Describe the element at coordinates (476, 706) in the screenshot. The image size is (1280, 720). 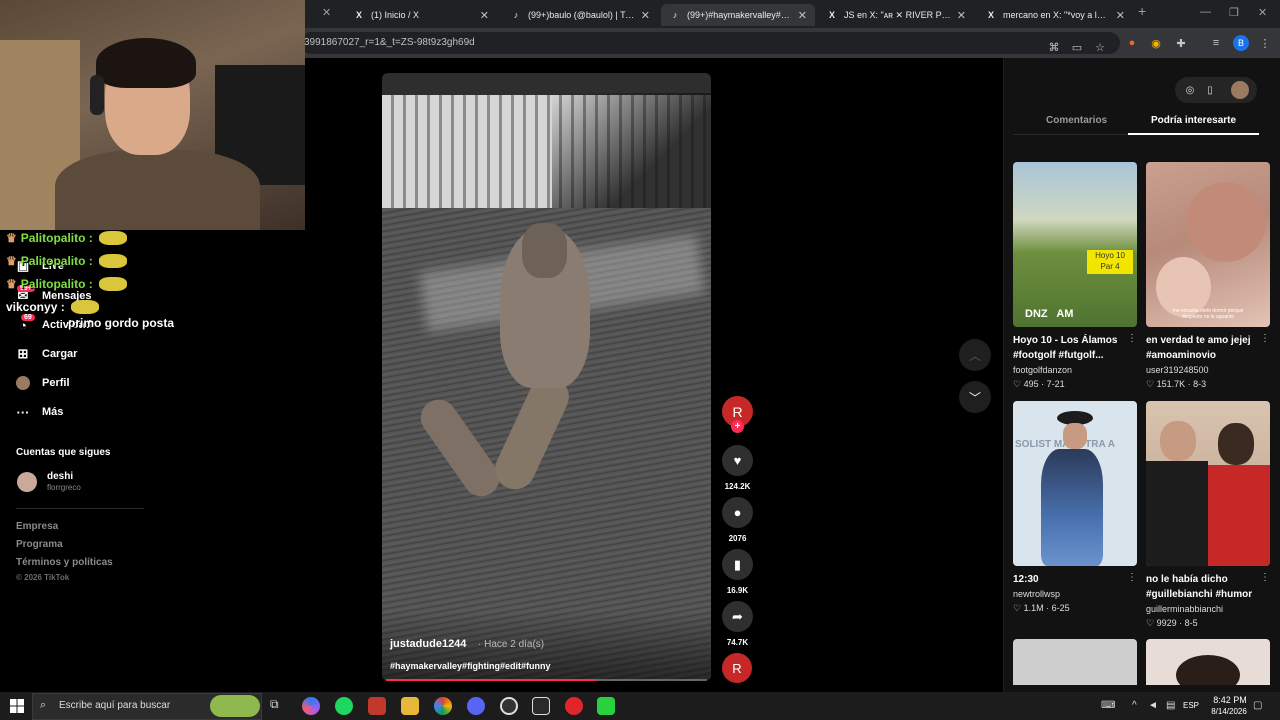
I see `discord-icon` at that location.